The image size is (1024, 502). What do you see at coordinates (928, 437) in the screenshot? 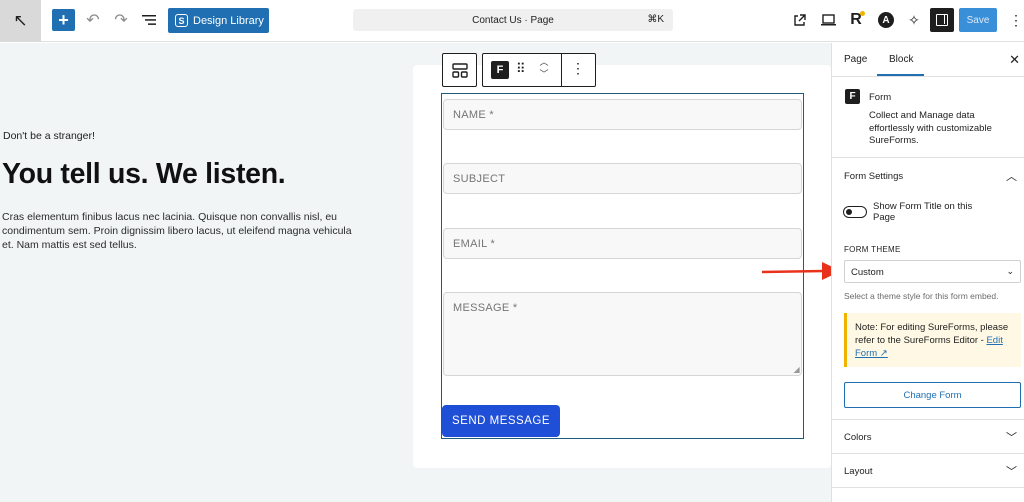
I see `colors-panel-header: Colors ﹀` at bounding box center [928, 437].